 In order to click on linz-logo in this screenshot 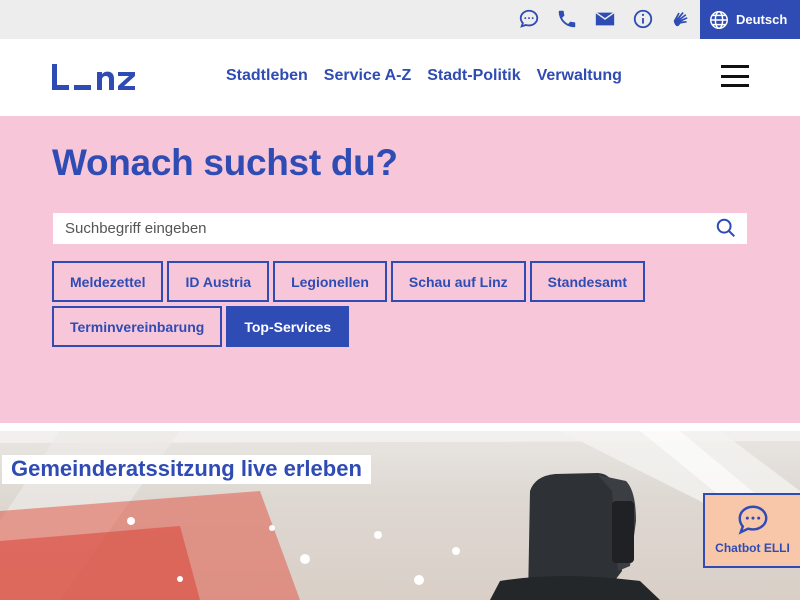, I will do `click(98, 77)`.